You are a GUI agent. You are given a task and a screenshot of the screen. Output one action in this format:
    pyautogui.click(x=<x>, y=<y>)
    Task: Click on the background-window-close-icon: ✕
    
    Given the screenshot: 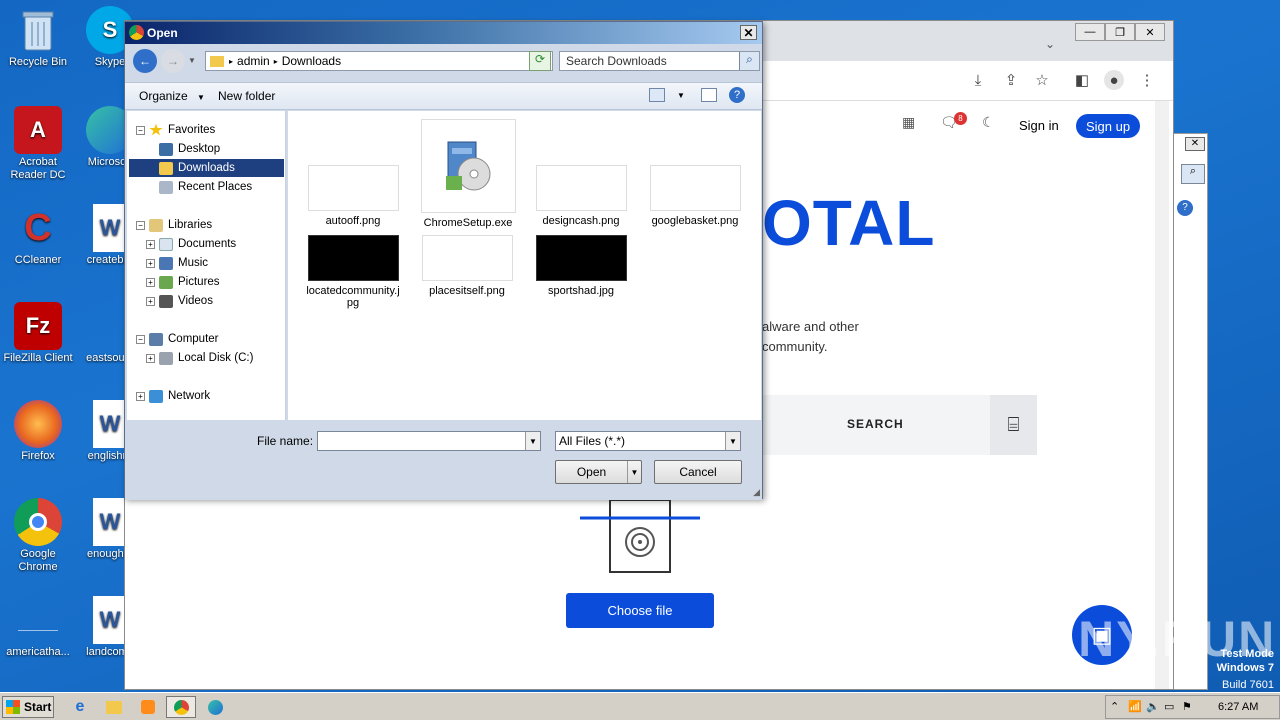 What is the action you would take?
    pyautogui.click(x=1195, y=144)
    